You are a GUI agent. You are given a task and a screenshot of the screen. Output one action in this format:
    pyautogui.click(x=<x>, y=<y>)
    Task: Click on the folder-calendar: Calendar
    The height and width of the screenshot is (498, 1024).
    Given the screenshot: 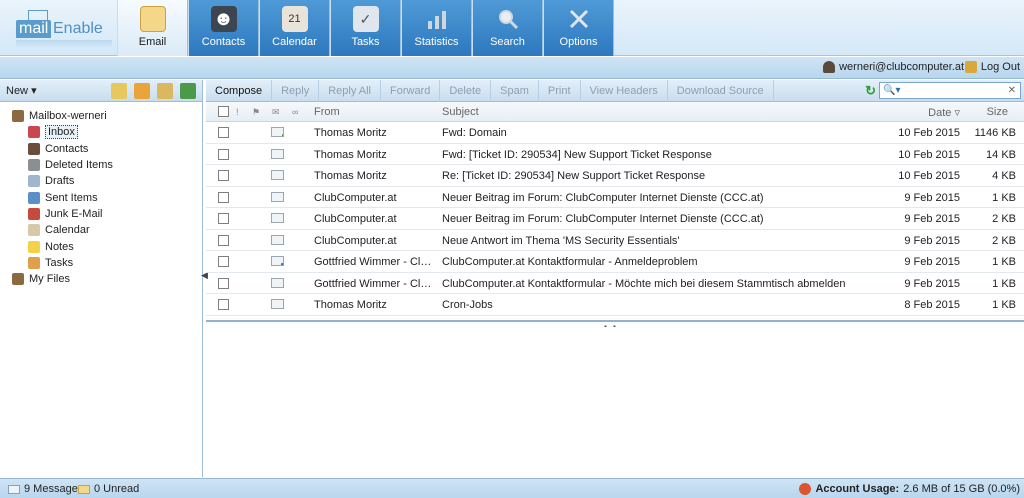 What is the action you would take?
    pyautogui.click(x=103, y=230)
    